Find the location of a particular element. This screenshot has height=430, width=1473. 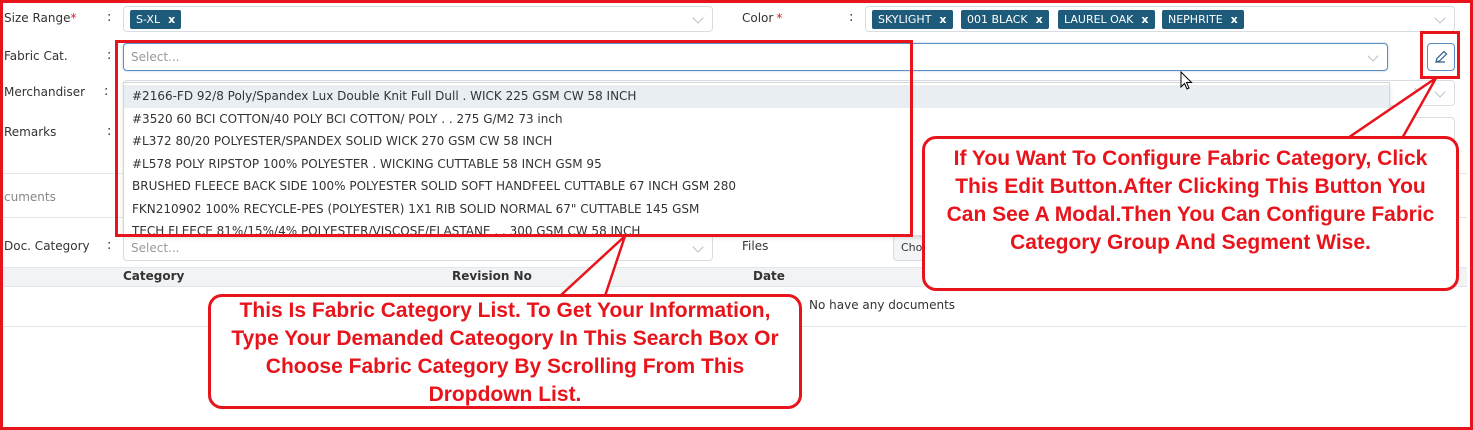

edit-callout-pointer is located at coordinates (1387, 110).